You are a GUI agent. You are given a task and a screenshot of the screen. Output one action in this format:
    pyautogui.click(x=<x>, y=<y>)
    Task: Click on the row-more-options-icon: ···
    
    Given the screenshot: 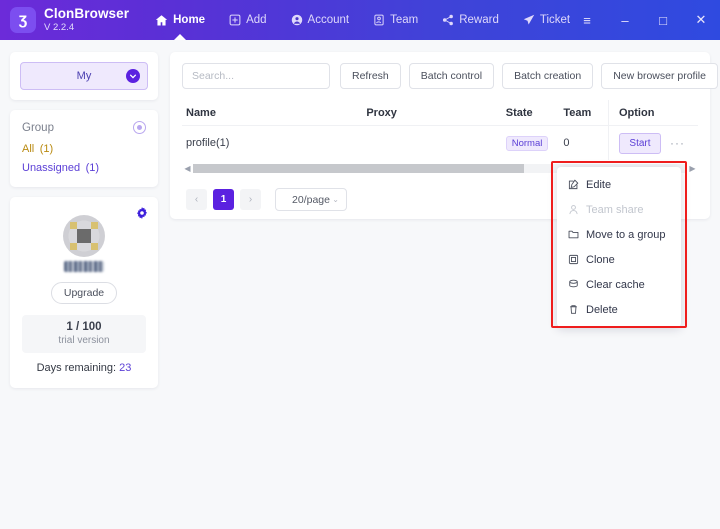 What is the action you would take?
    pyautogui.click(x=677, y=143)
    